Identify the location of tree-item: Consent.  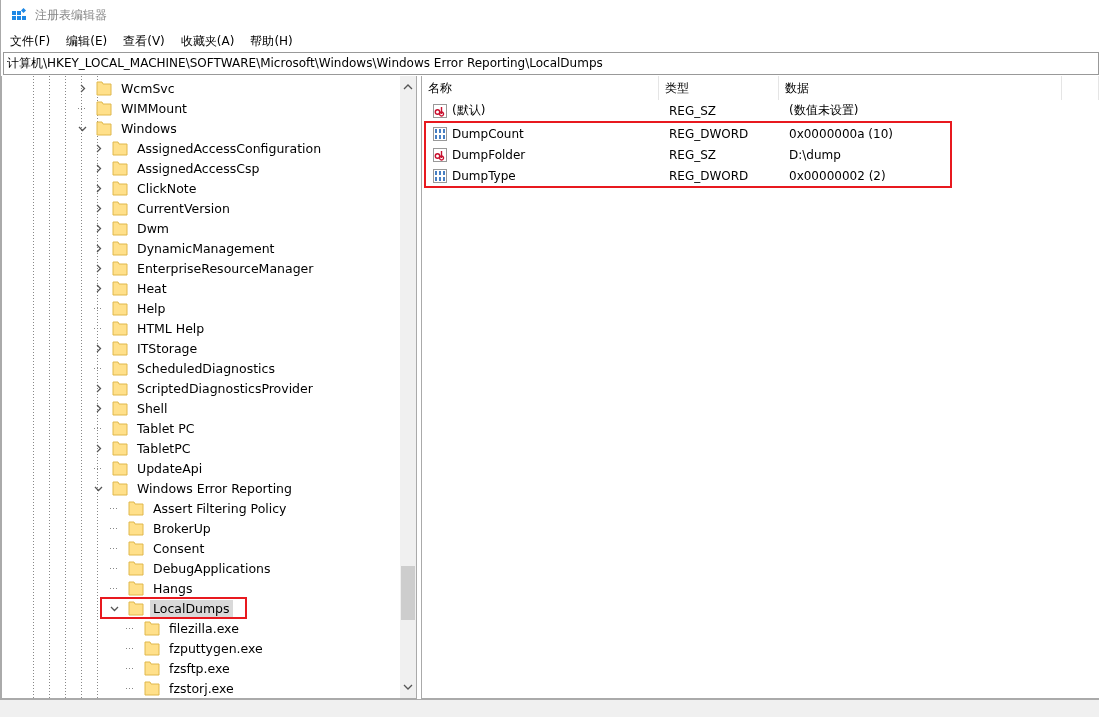
(179, 548).